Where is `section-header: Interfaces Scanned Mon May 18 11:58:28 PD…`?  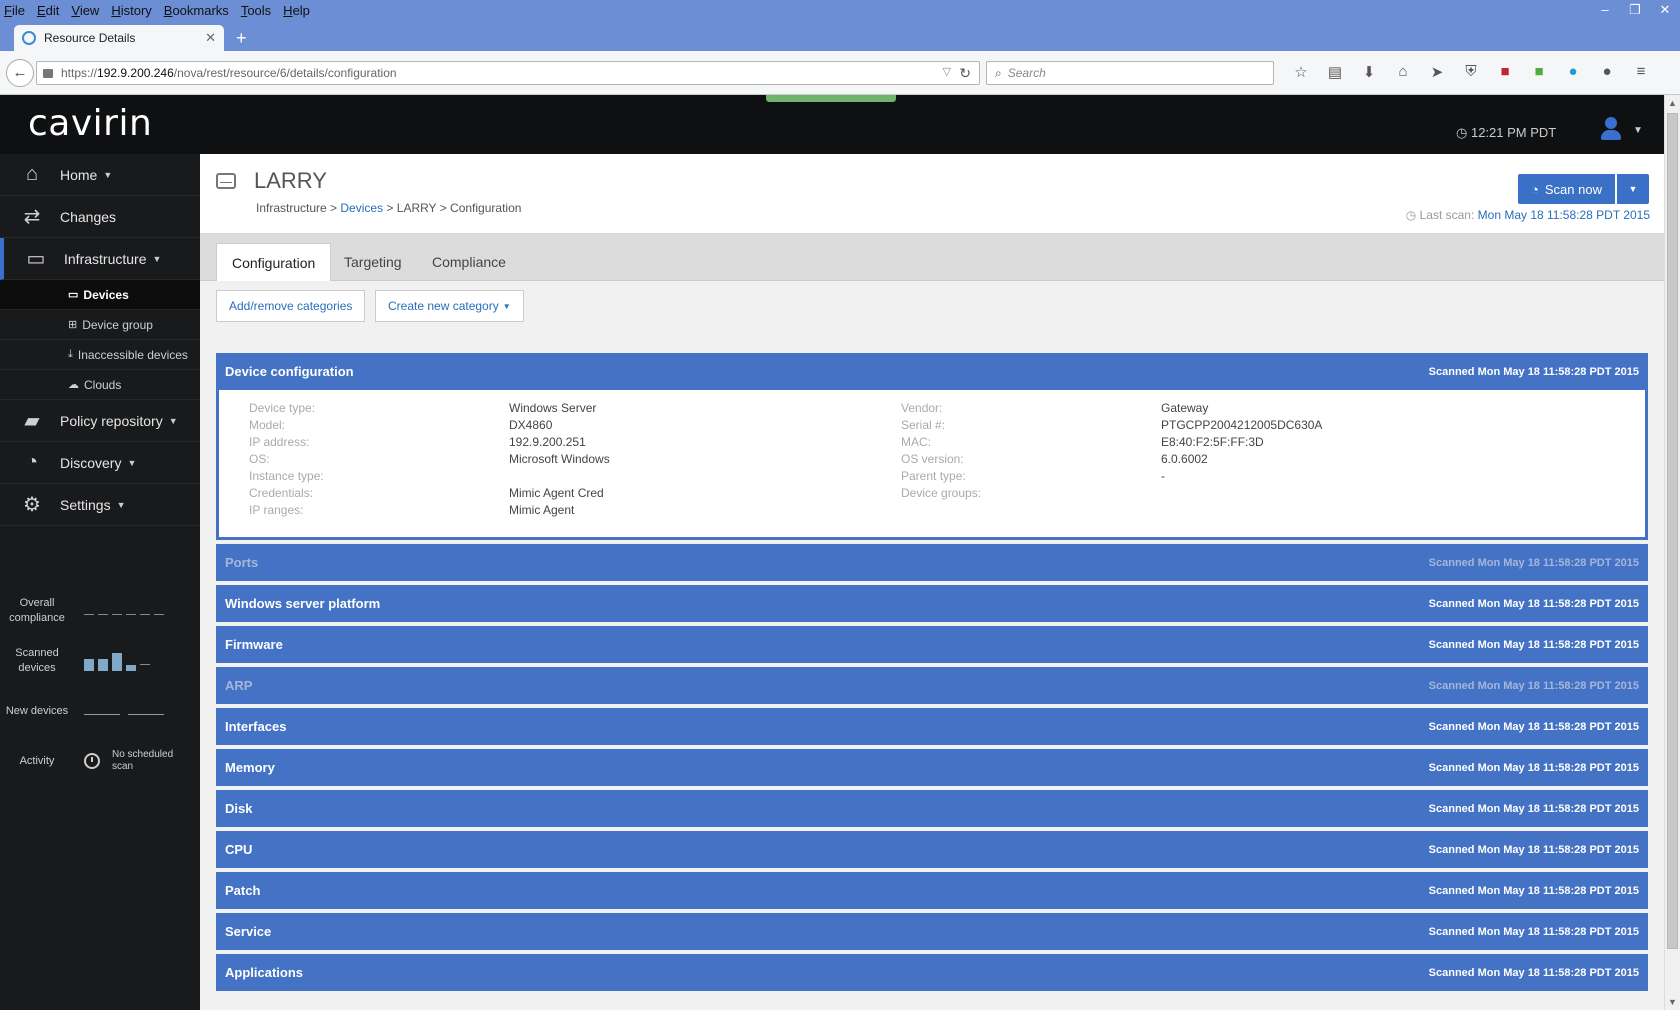 section-header: Interfaces Scanned Mon May 18 11:58:28 PD… is located at coordinates (932, 726).